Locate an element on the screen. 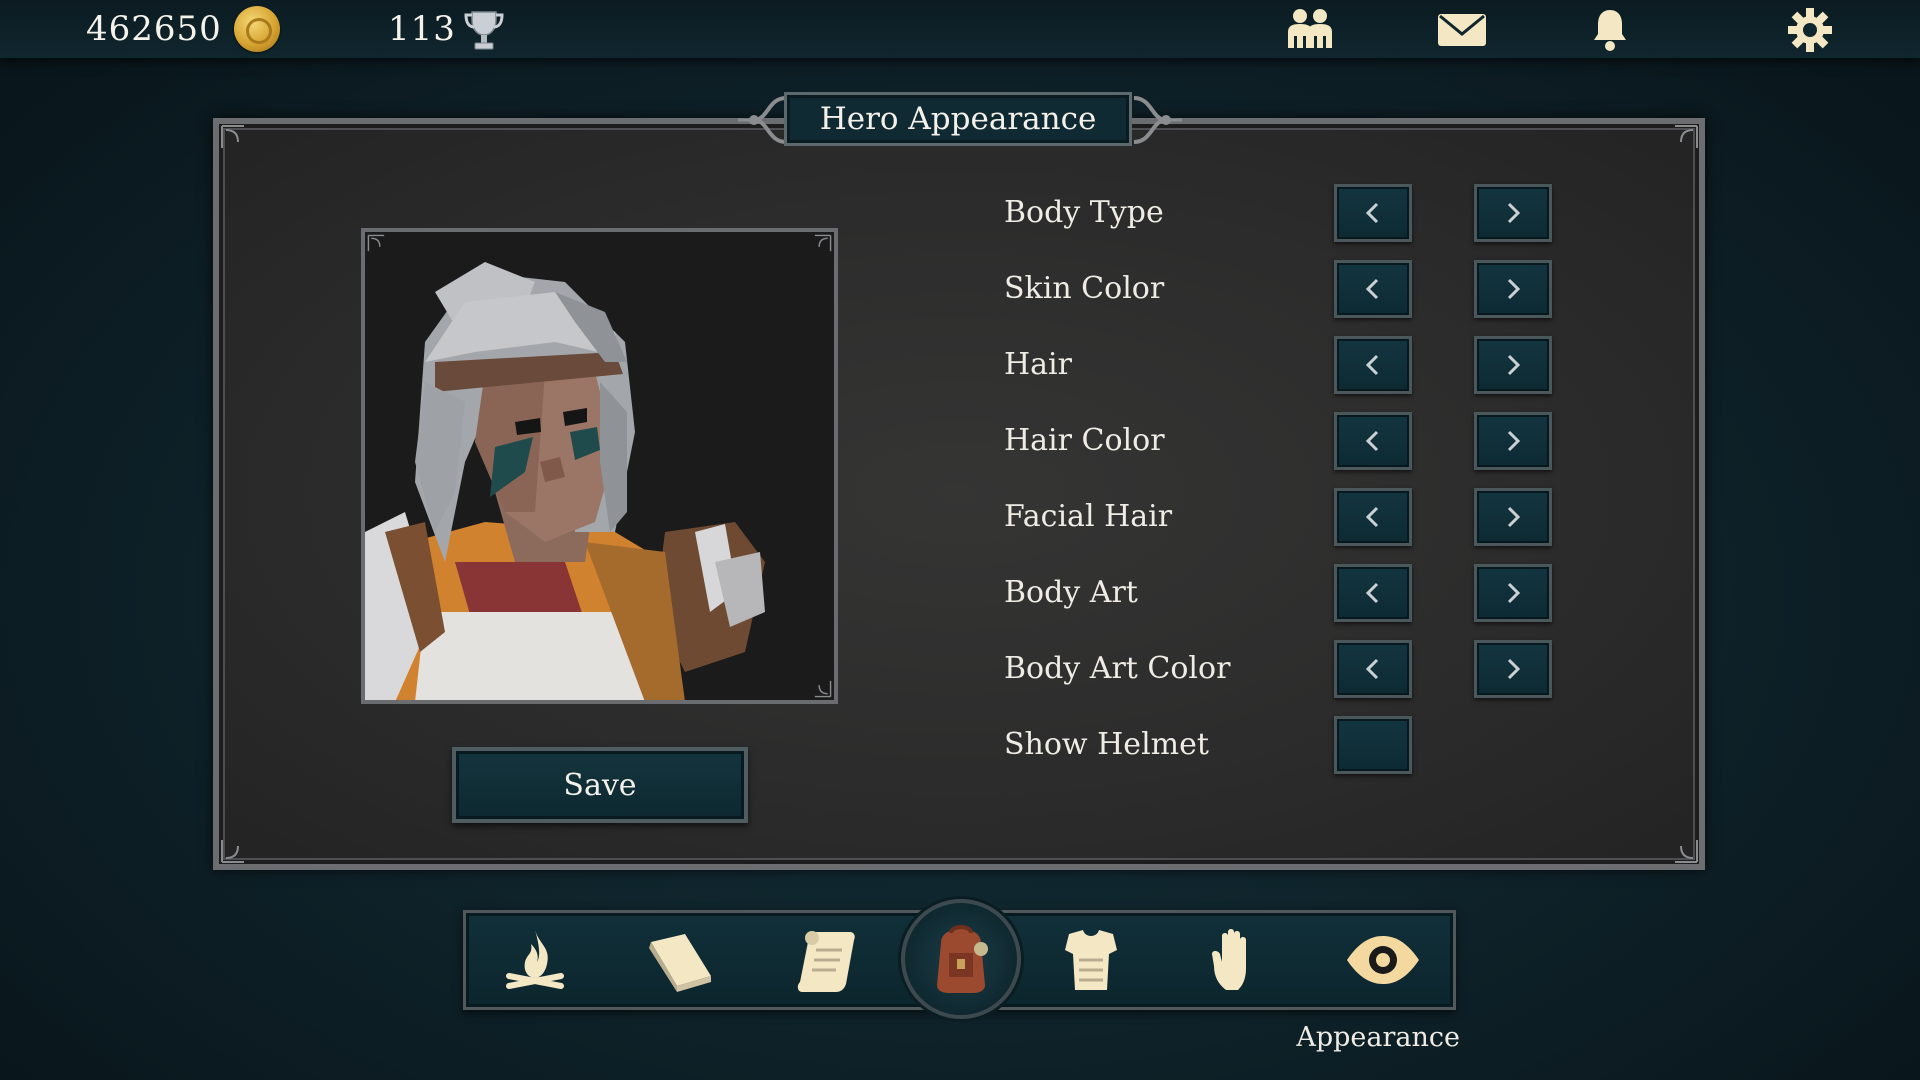  hero-model-image is located at coordinates (599, 466).